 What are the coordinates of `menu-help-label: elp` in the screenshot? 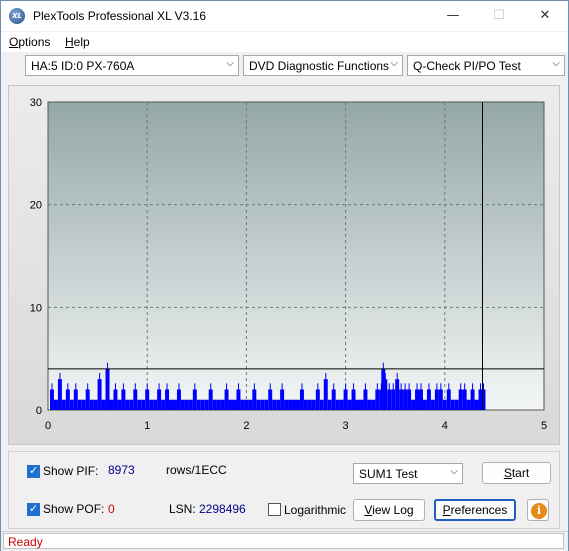 It's located at (81, 42).